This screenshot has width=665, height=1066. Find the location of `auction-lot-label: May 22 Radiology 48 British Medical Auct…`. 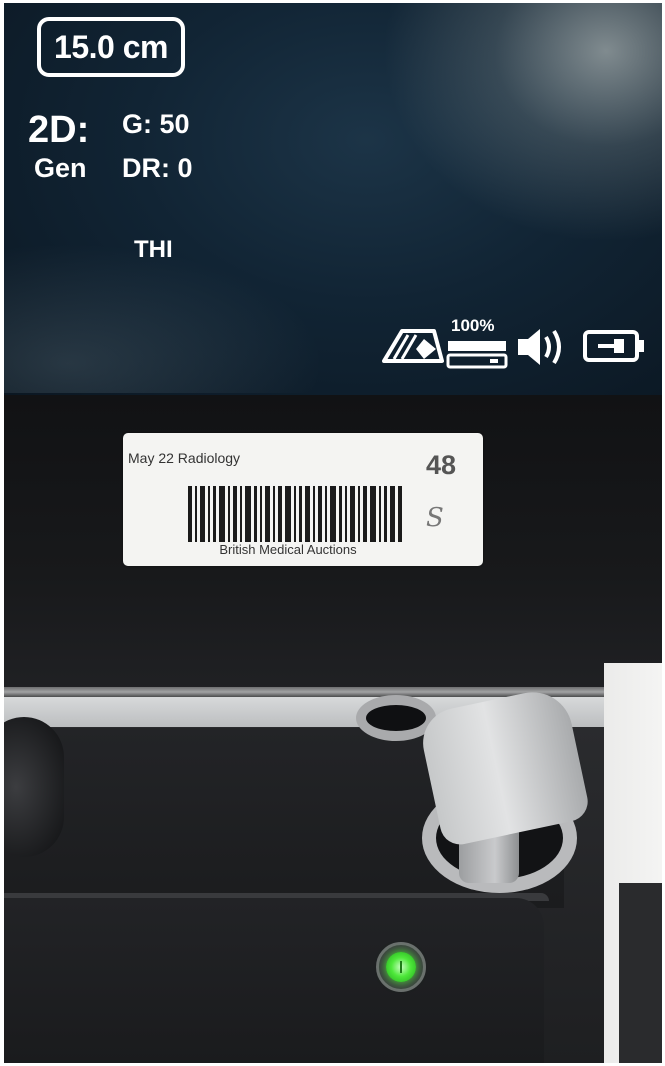

auction-lot-label: May 22 Radiology 48 British Medical Auct… is located at coordinates (303, 499).